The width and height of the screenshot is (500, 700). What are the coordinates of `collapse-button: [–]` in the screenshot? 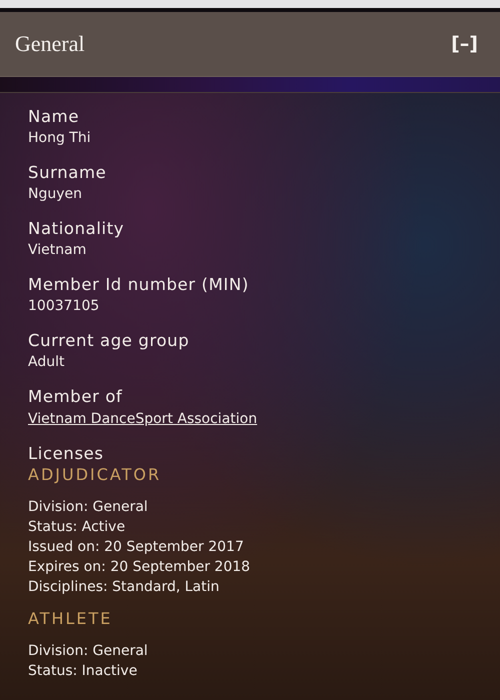 It's located at (464, 44).